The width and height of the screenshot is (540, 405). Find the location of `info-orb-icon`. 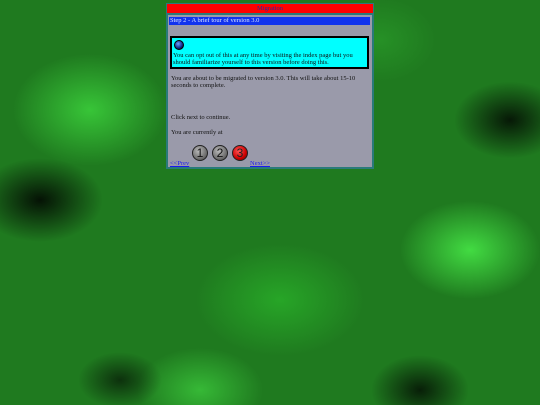

info-orb-icon is located at coordinates (179, 45).